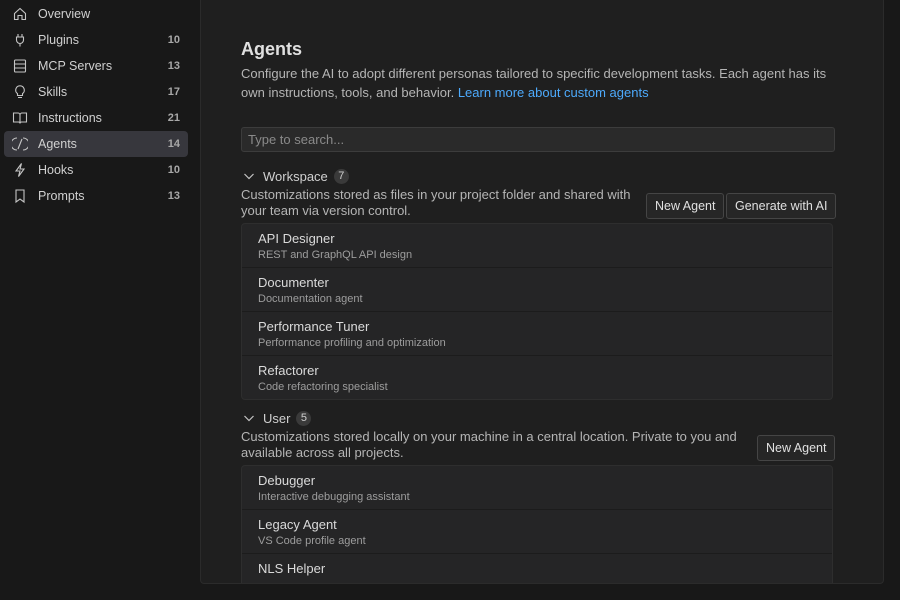 This screenshot has height=600, width=900. What do you see at coordinates (173, 118) in the screenshot?
I see `sidebar-item-count: 21` at bounding box center [173, 118].